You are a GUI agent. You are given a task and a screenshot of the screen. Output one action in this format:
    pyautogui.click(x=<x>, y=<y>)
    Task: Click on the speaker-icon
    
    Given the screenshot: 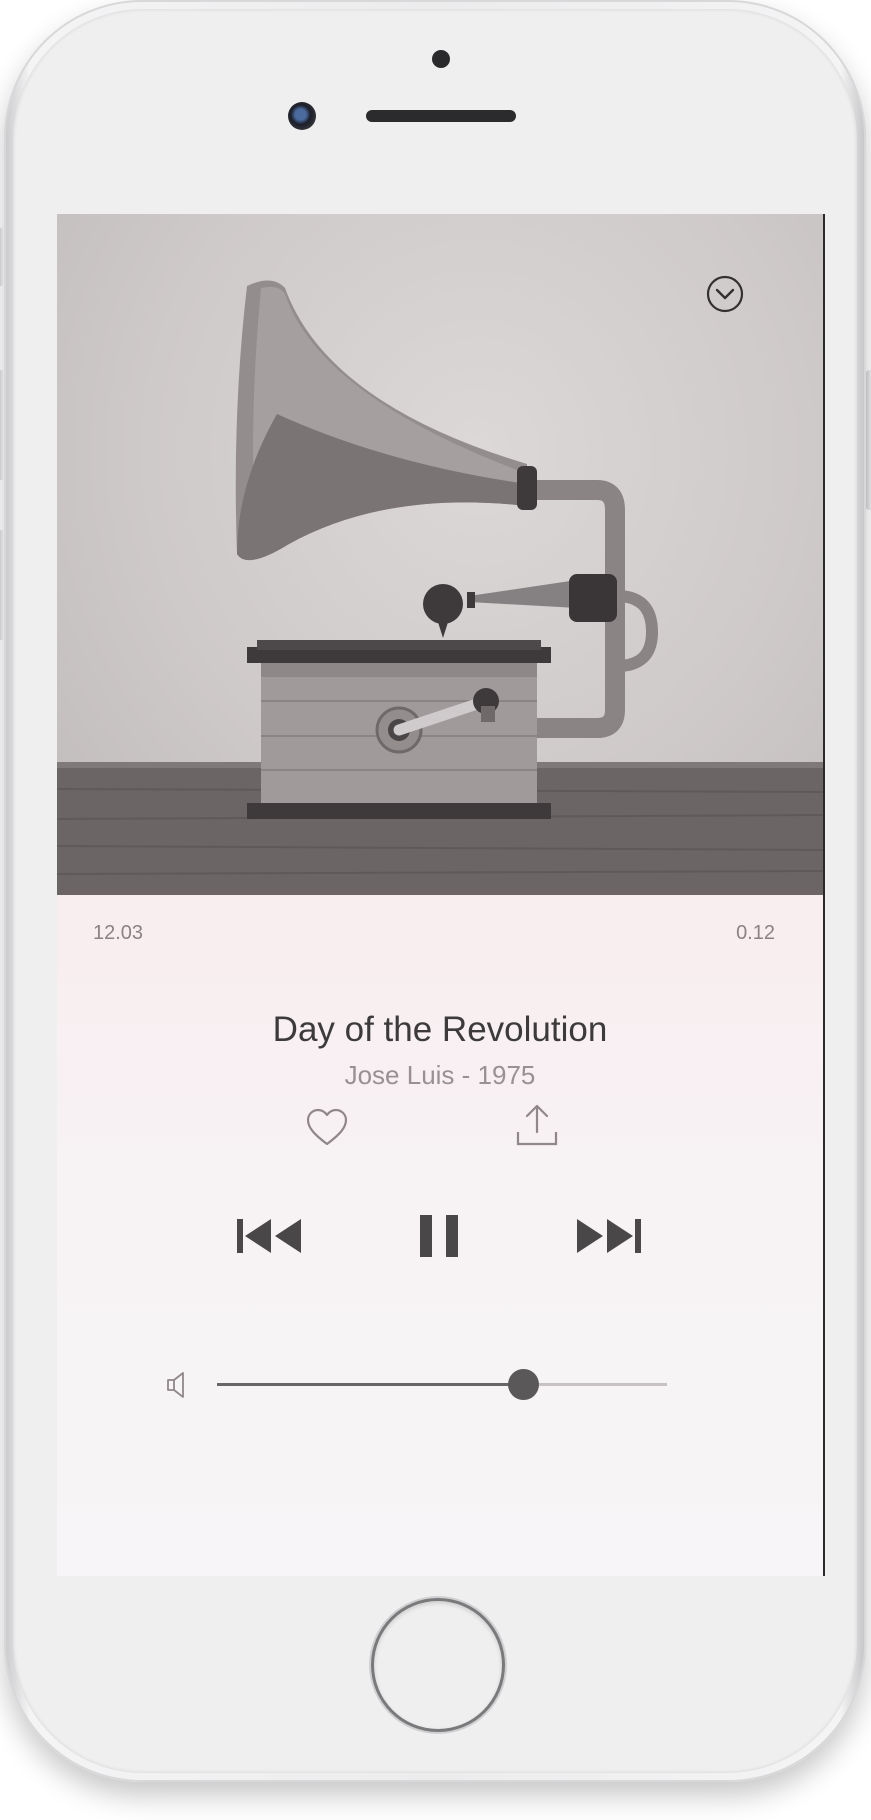 What is the action you would take?
    pyautogui.click(x=175, y=1385)
    